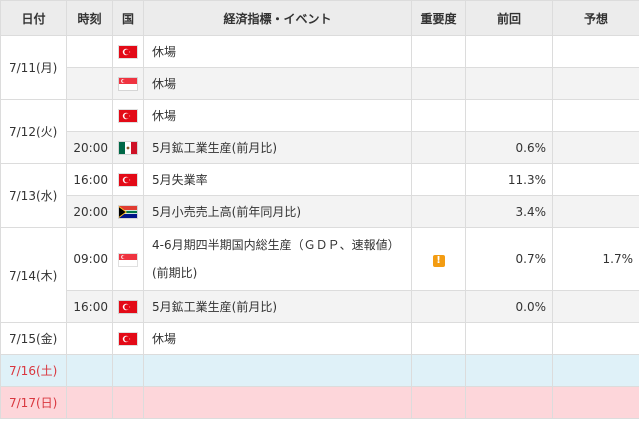 Image resolution: width=639 pixels, height=425 pixels. I want to click on header-time: 時刻, so click(89, 18).